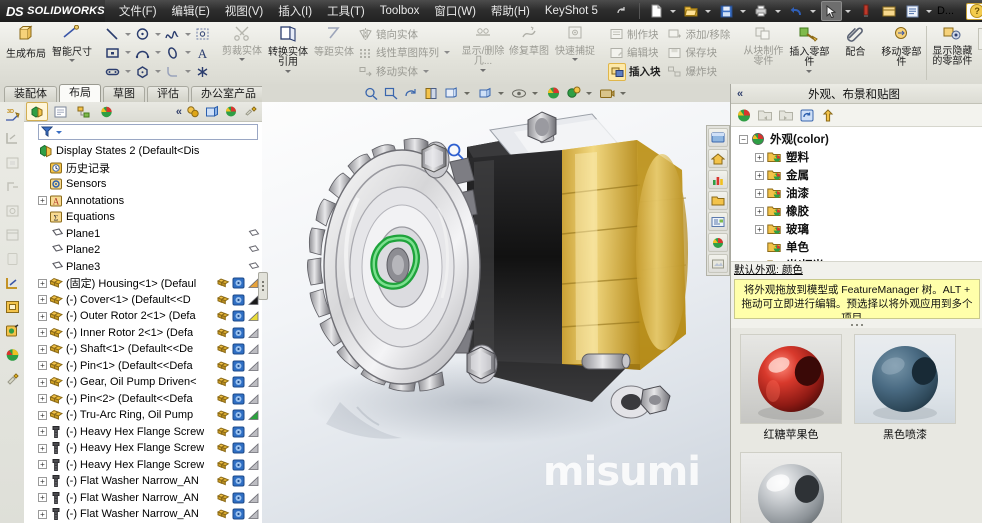  I want to click on zoom-to-fit-icon, so click(371, 93).